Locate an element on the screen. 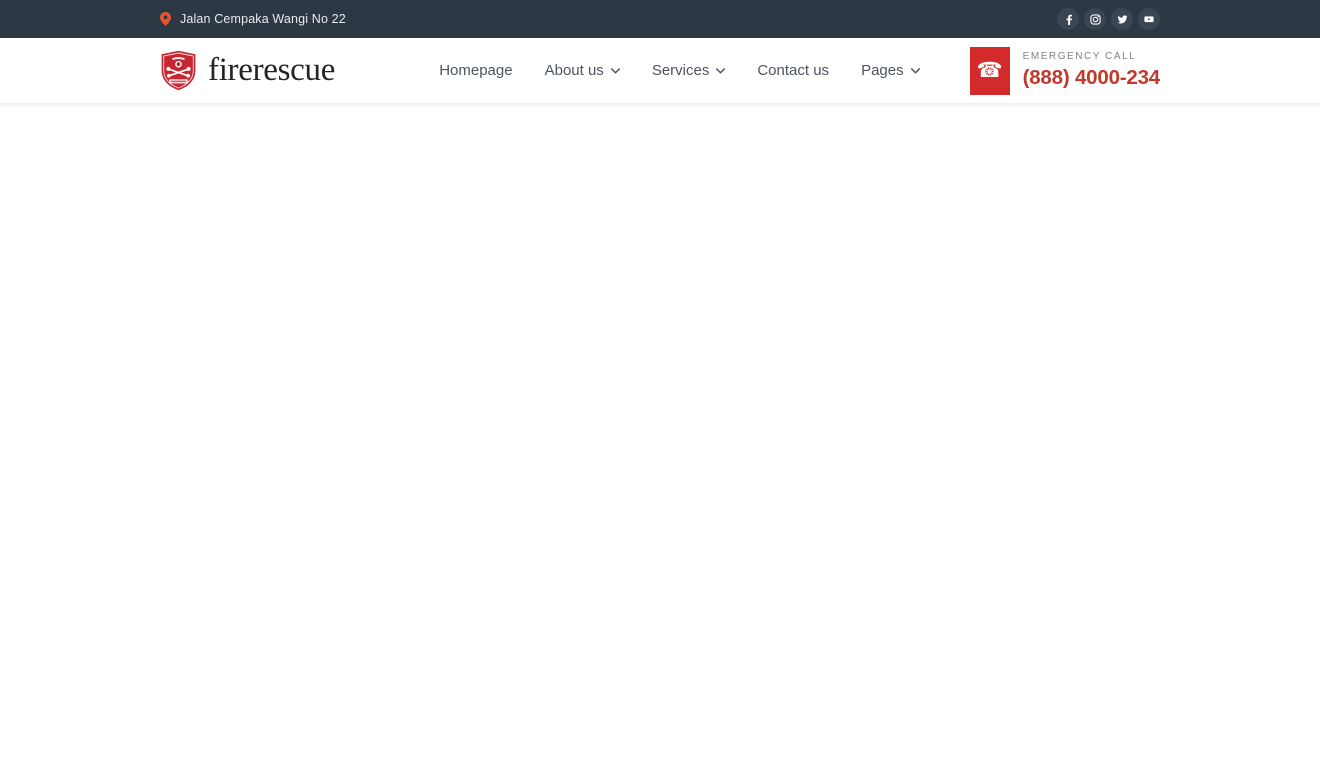  emergency-call-block: ☎ EMERGENCY CALL (888) 4000-234 is located at coordinates (1065, 70).